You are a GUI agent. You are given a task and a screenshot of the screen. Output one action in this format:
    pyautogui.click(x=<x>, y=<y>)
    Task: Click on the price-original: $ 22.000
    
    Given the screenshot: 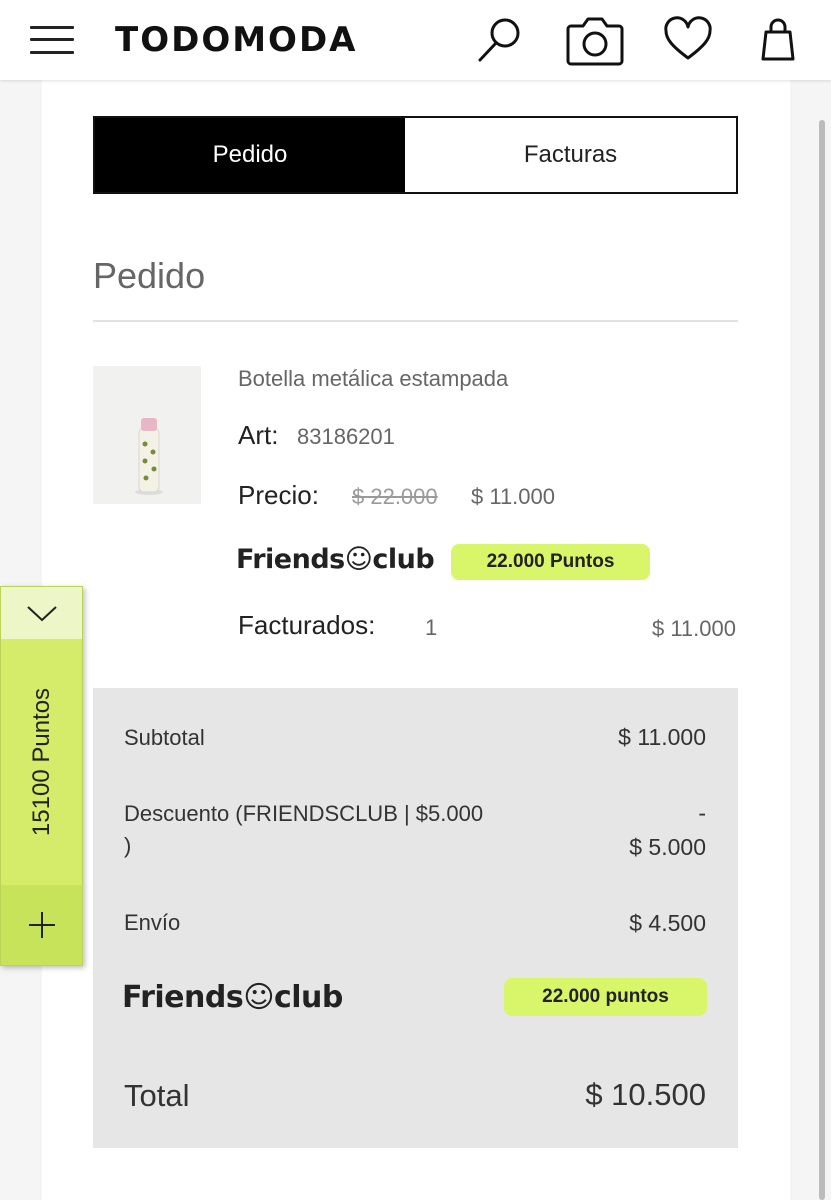 What is the action you would take?
    pyautogui.click(x=395, y=496)
    